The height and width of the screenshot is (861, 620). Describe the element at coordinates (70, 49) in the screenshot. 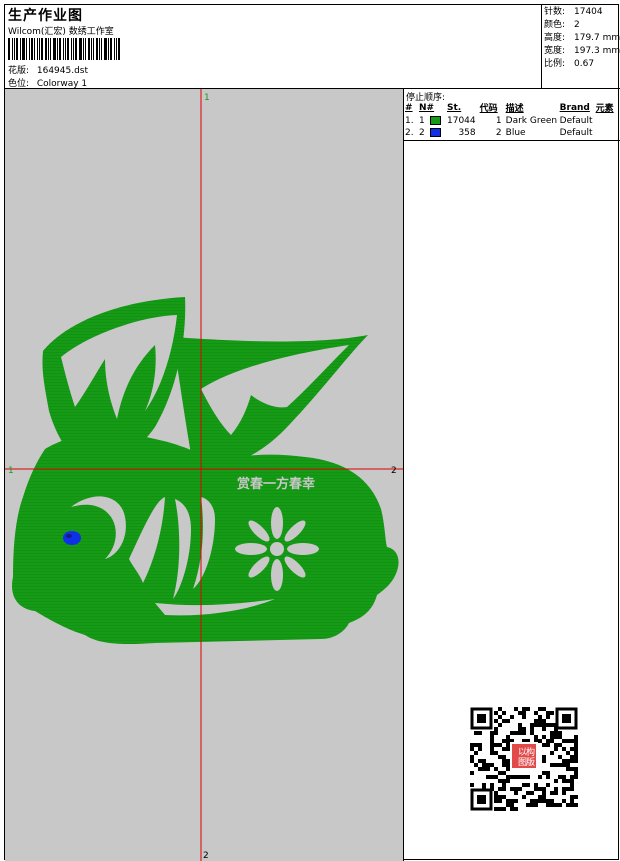

I see `barcode` at that location.